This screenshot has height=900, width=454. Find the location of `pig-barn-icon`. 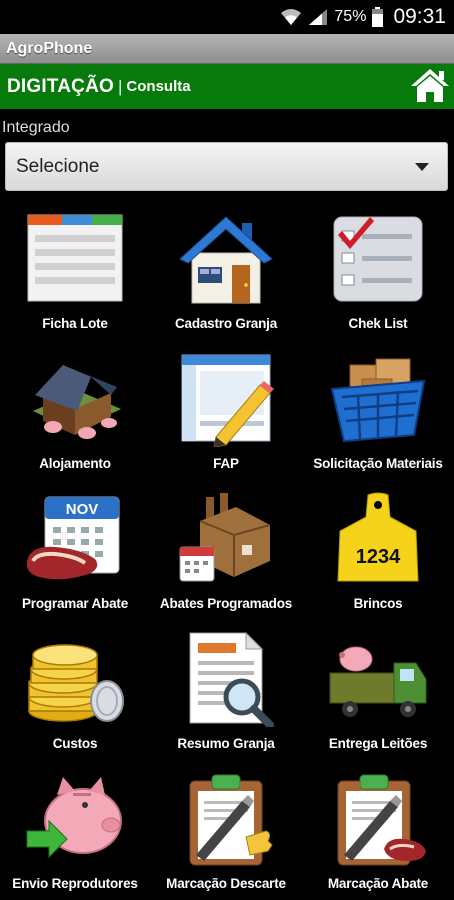

pig-barn-icon is located at coordinates (75, 399).